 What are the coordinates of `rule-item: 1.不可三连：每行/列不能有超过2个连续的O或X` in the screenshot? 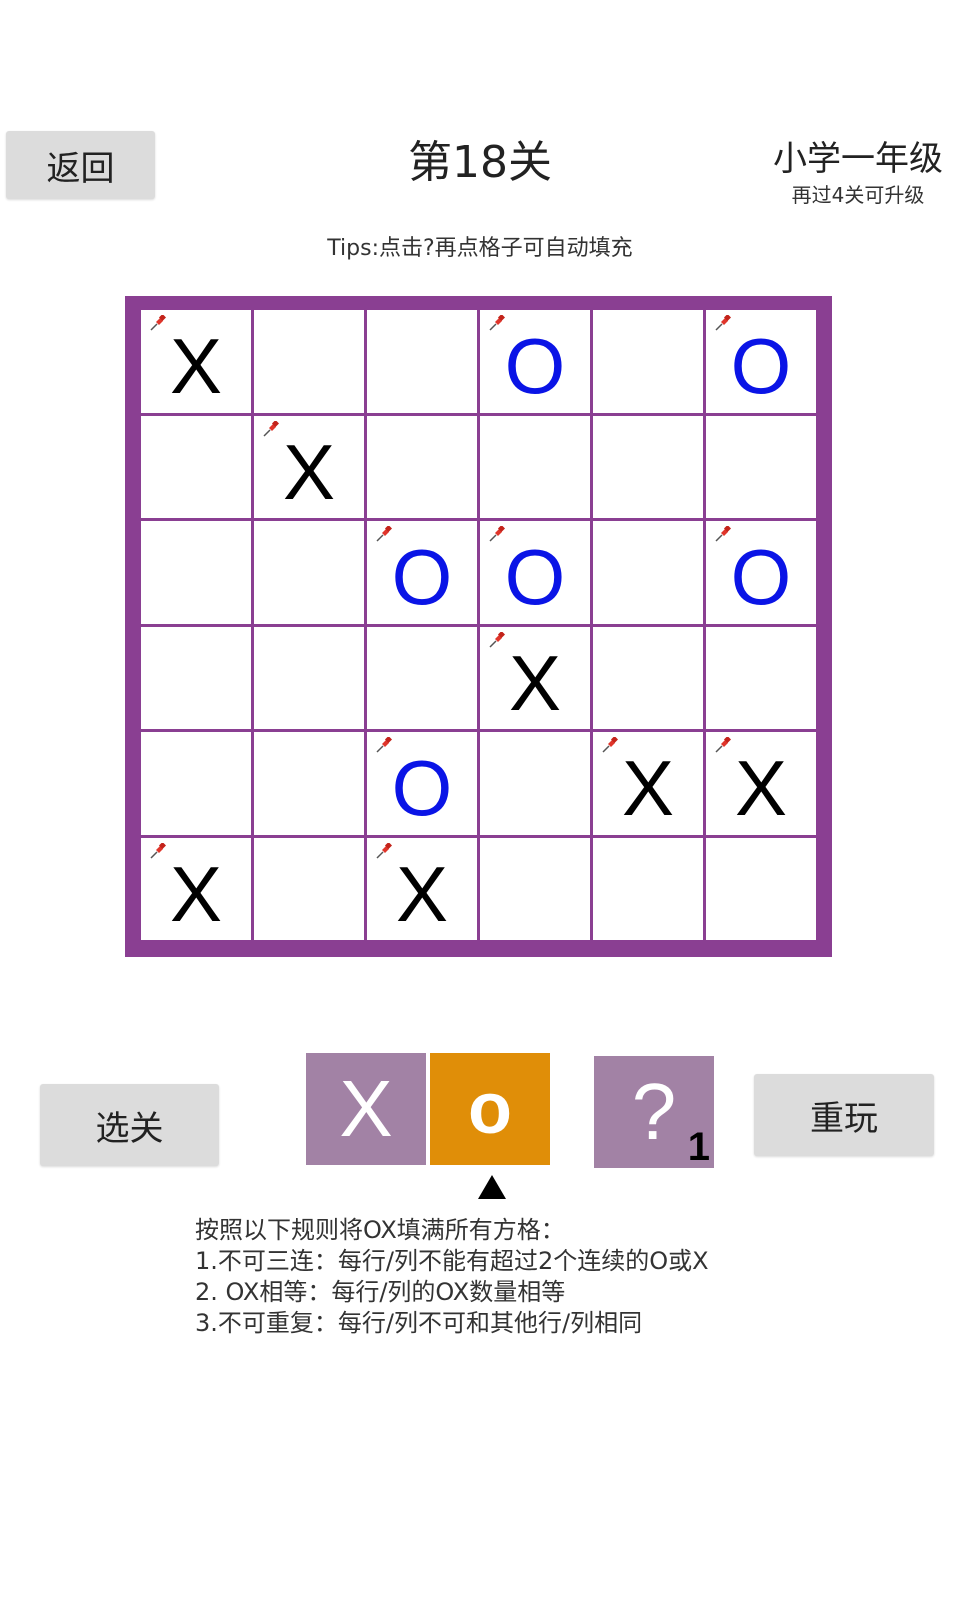 It's located at (452, 1261).